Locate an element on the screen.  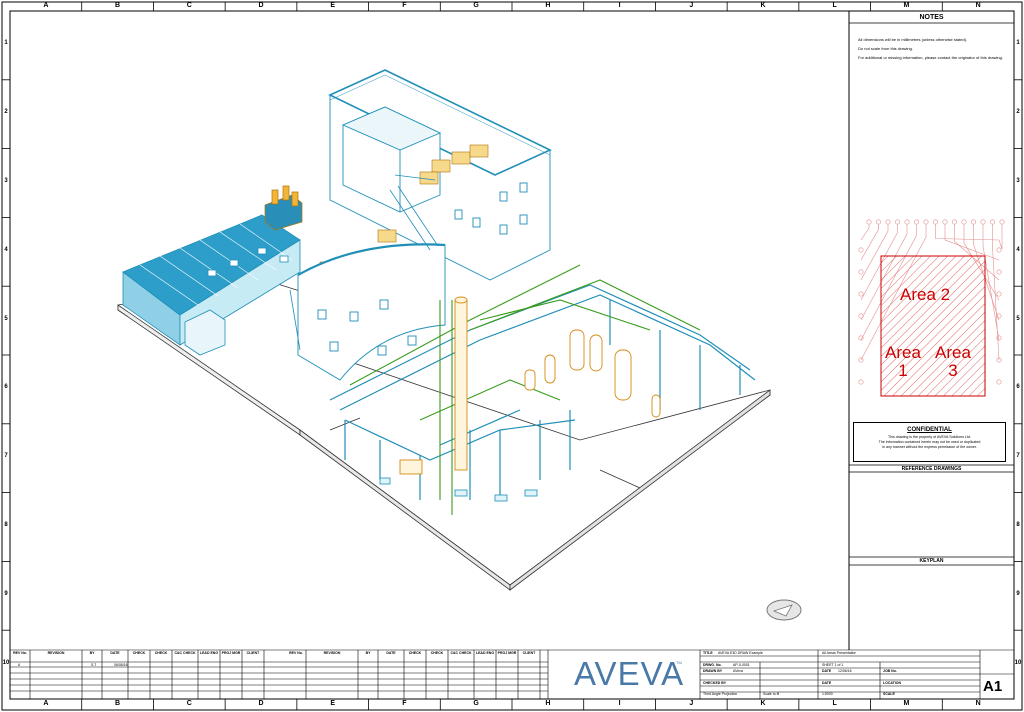
revision-header-left-4: CHECK is located at coordinates (139, 653).